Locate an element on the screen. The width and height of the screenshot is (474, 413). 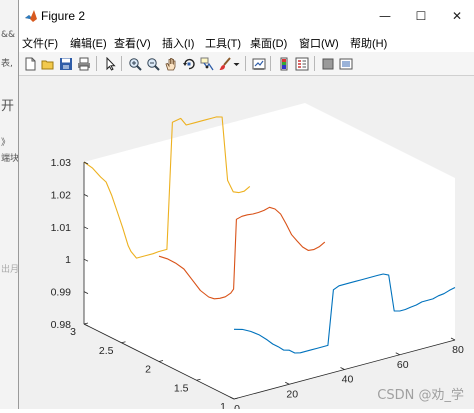
window-title: Figure 2 is located at coordinates (63, 16).